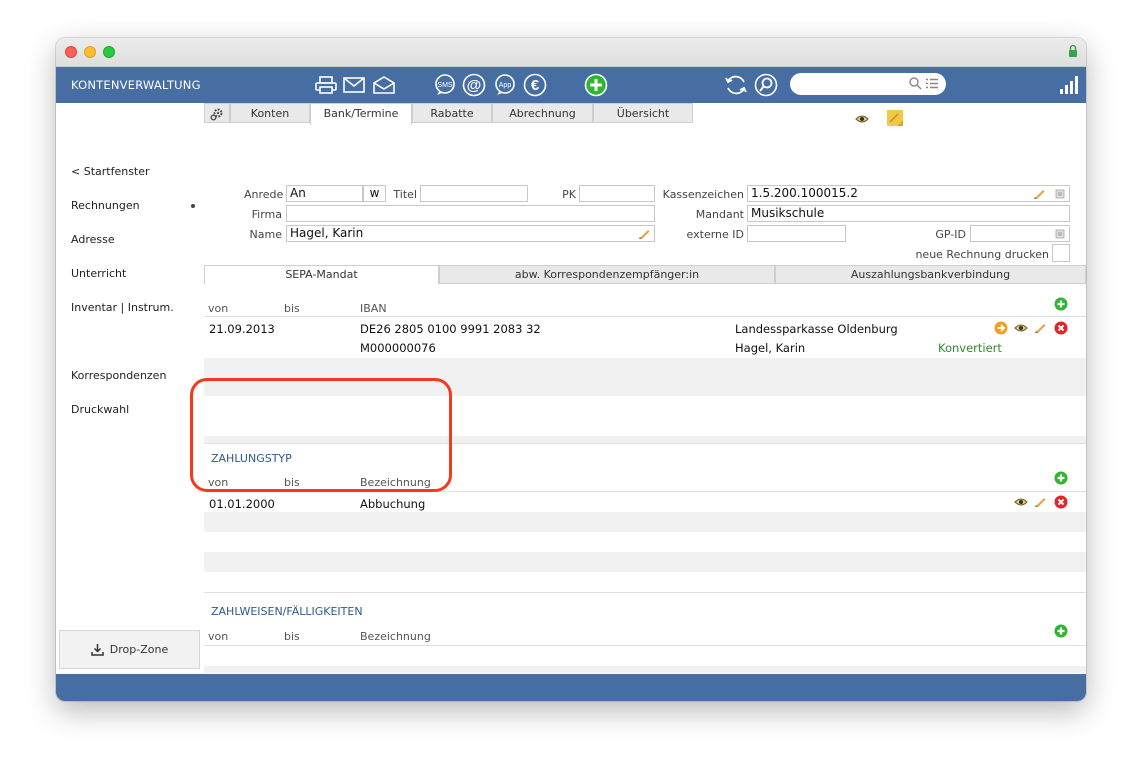 The height and width of the screenshot is (776, 1142). Describe the element at coordinates (736, 85) in the screenshot. I see `sync-icon` at that location.